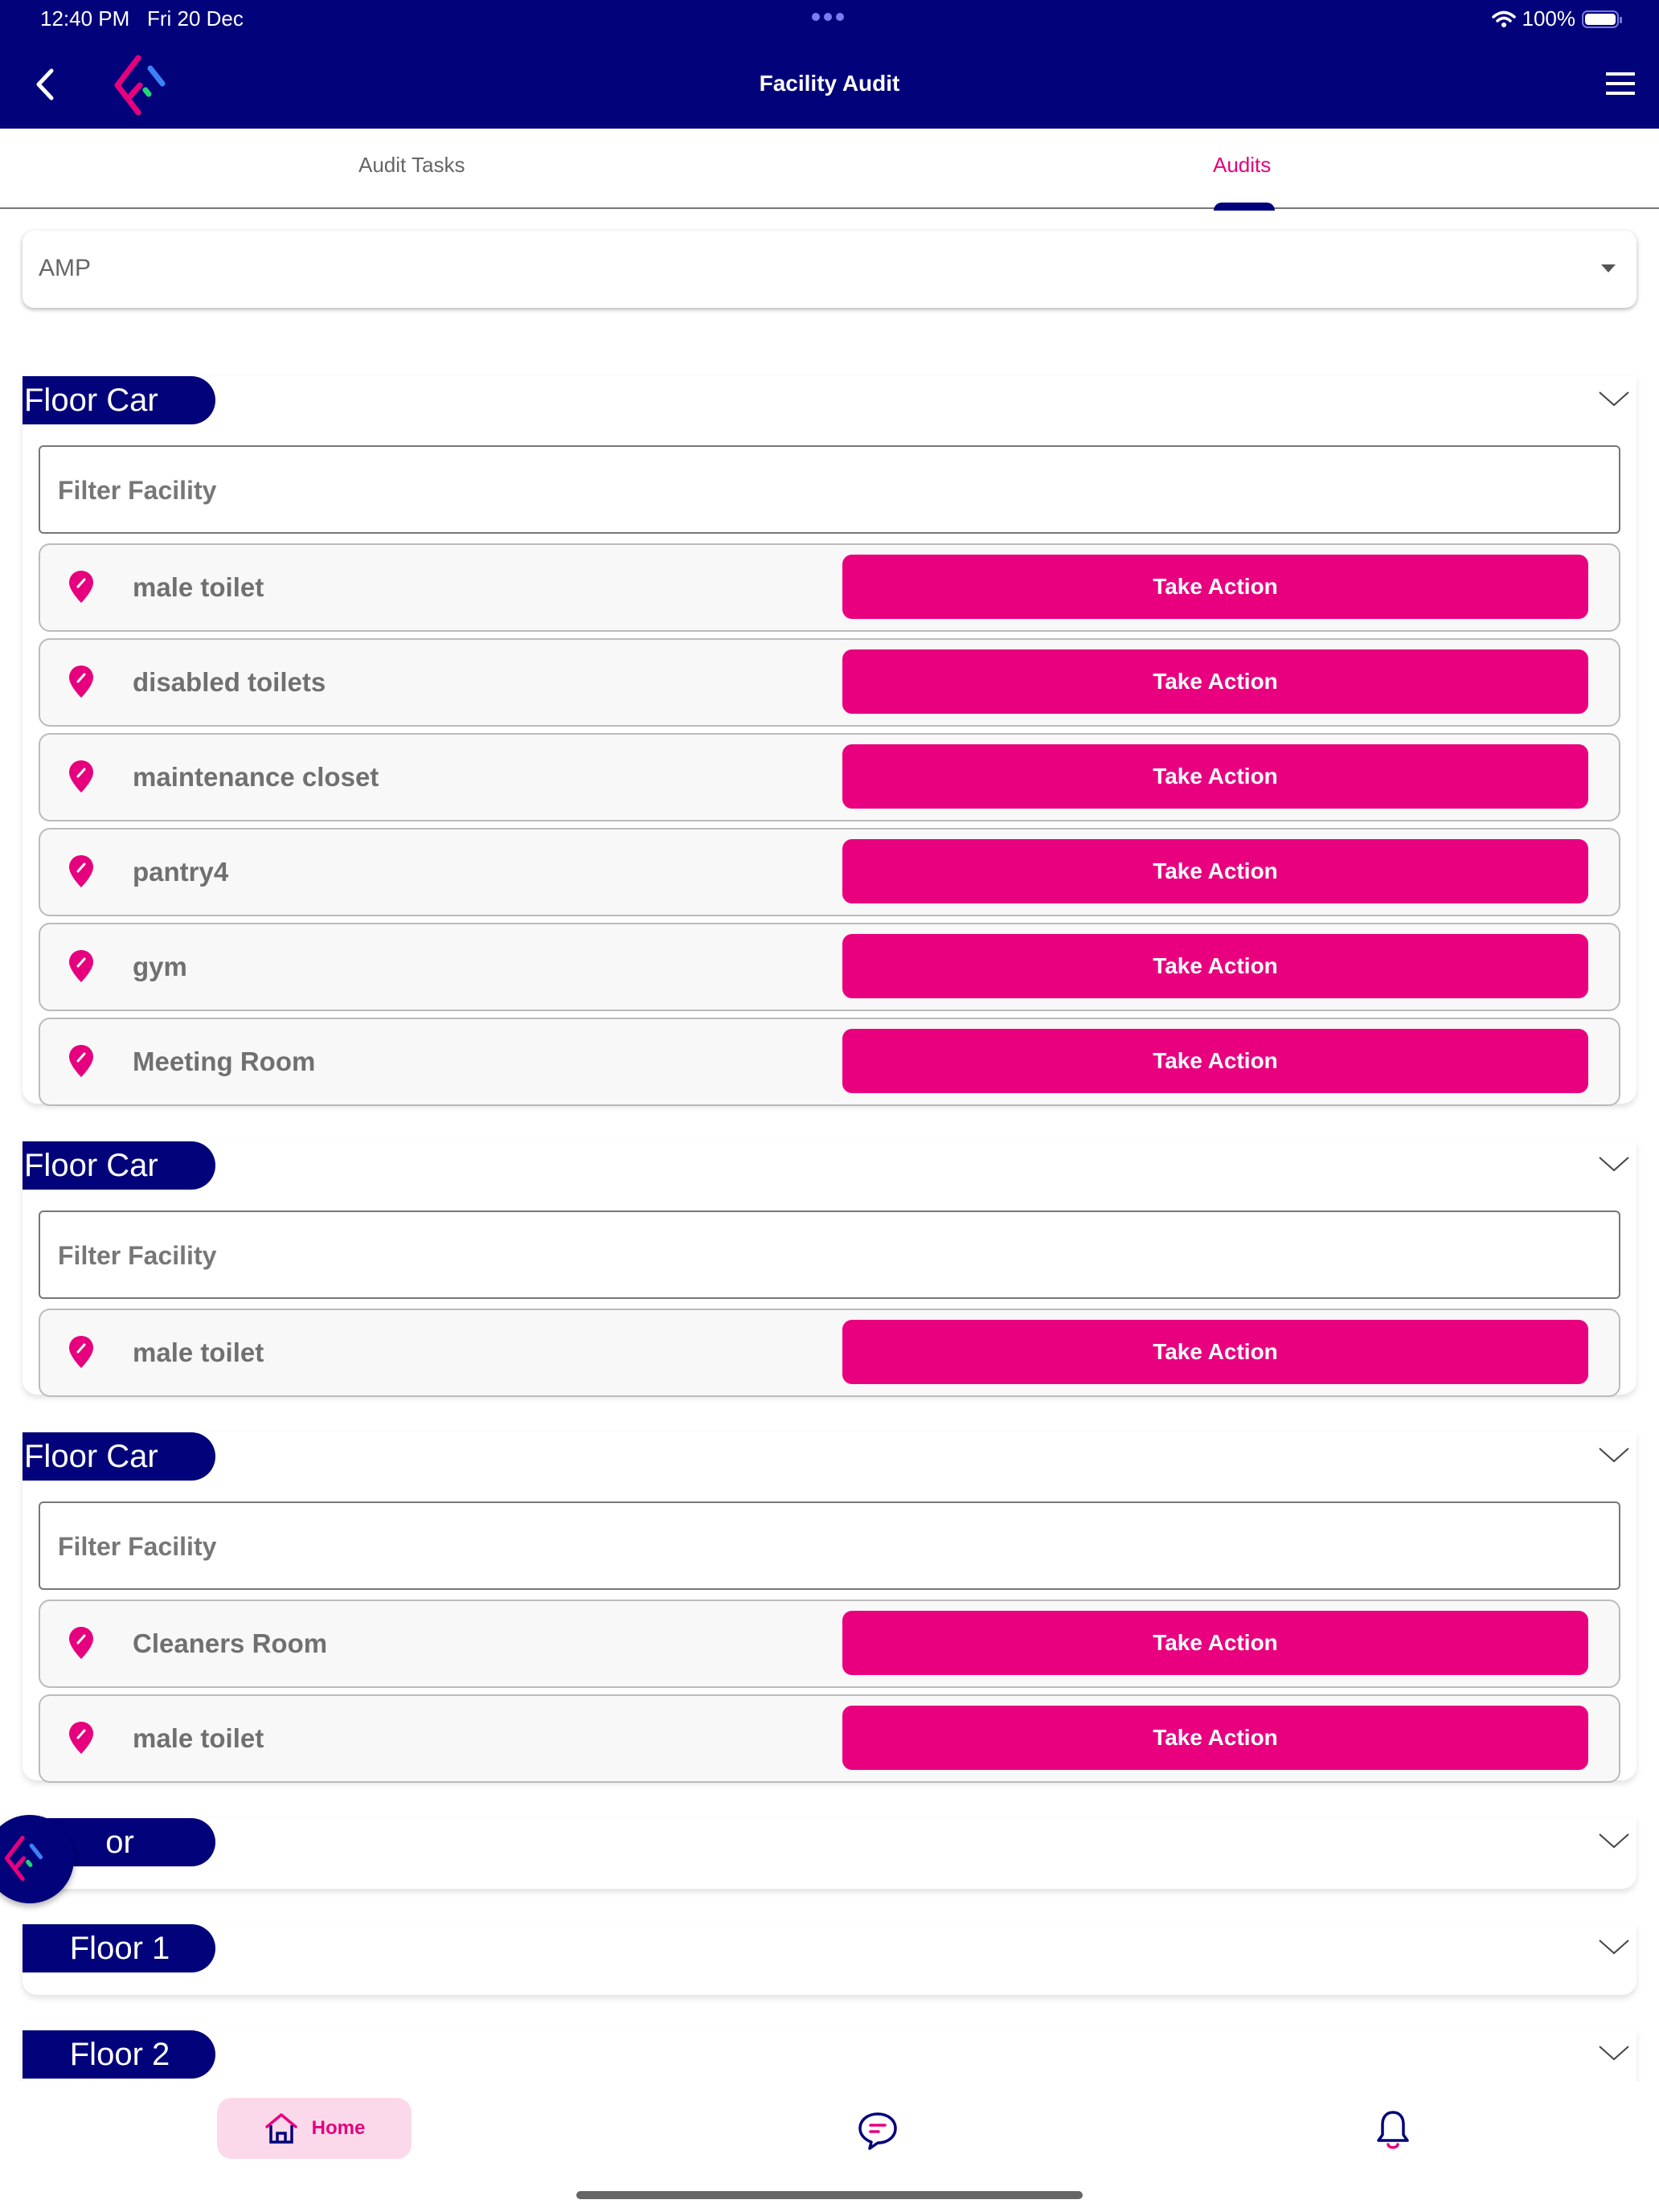  I want to click on site-selector-value: AMP, so click(65, 268).